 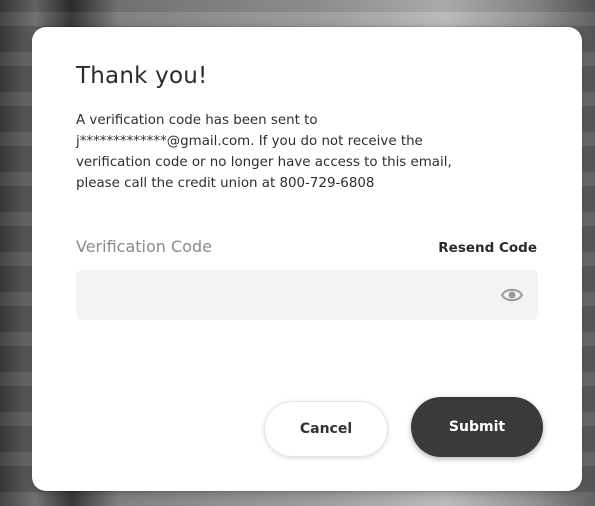 I want to click on dialog-title: Thank you!, so click(x=142, y=76).